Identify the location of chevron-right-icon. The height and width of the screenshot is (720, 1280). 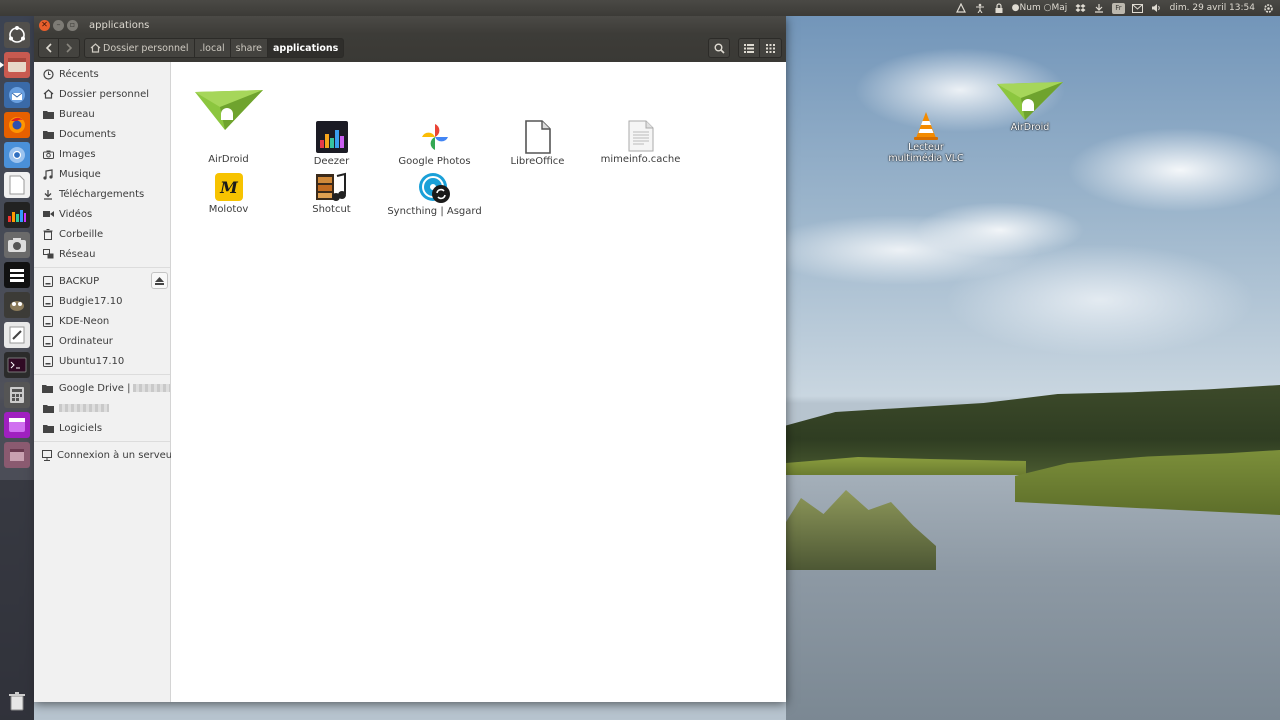
(69, 48).